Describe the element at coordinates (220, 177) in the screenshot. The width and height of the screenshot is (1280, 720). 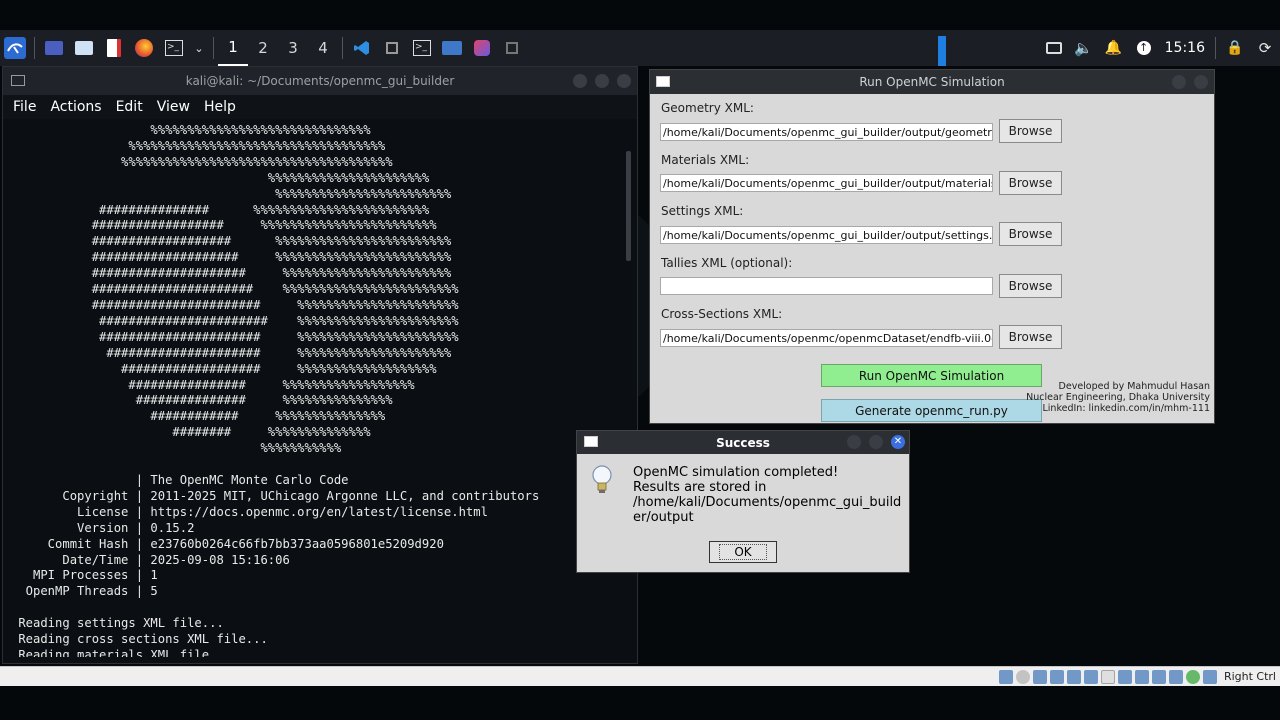
I see `ascii-line: %%%%%%%%%%%%%%%%%%%%%%` at that location.